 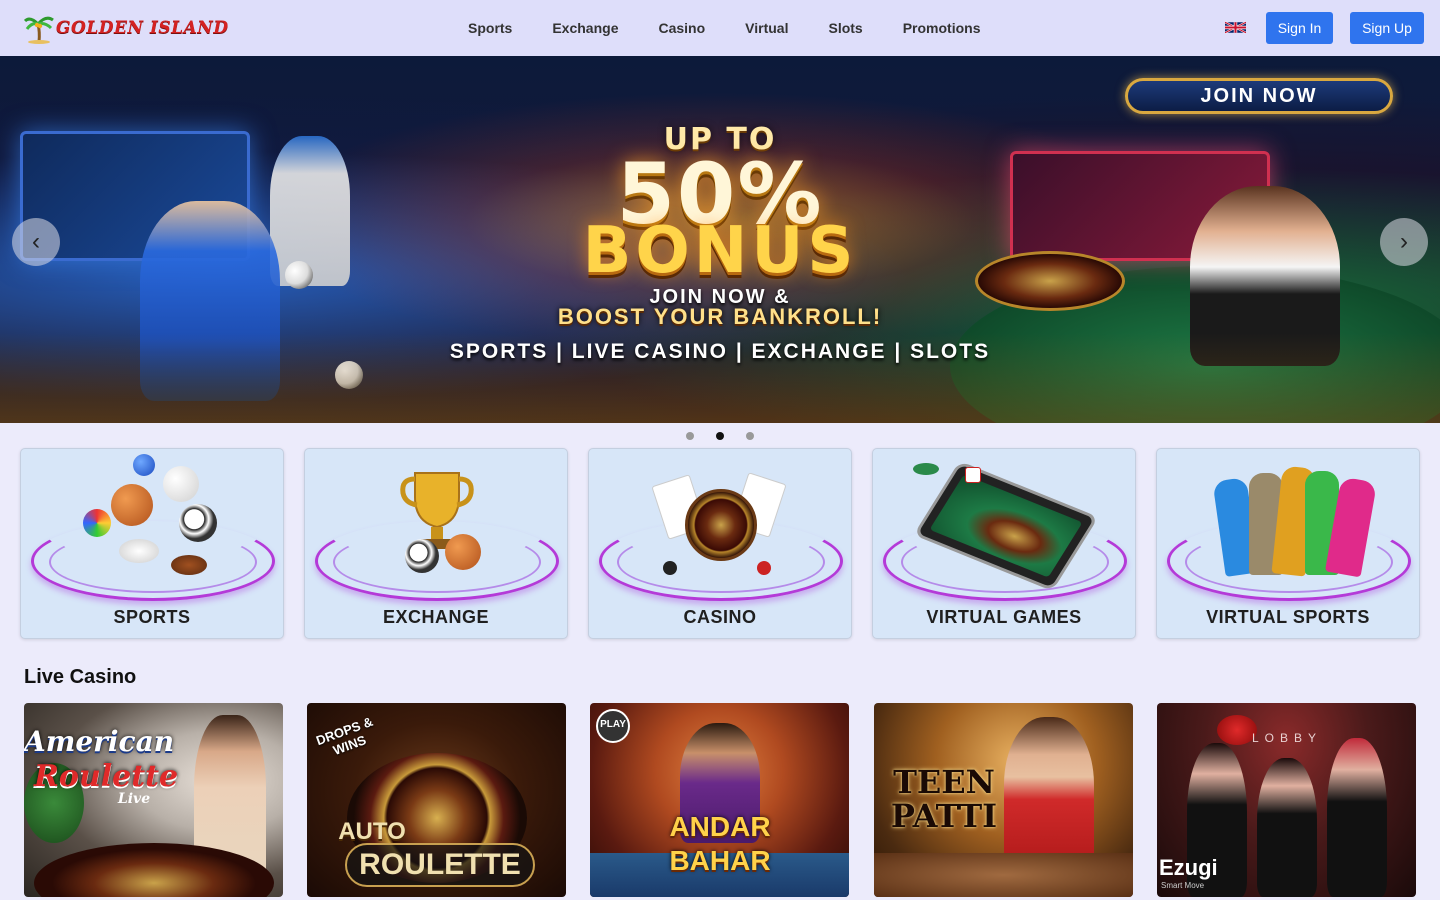 What do you see at coordinates (944, 782) in the screenshot?
I see `game-title-line1: TEEN` at bounding box center [944, 782].